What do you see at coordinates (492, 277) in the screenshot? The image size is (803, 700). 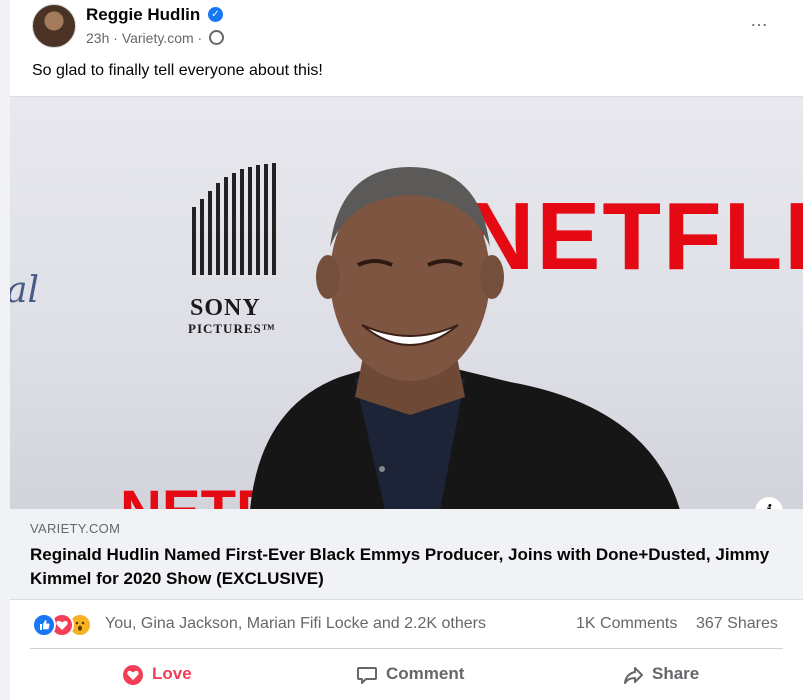 I see `person-ear-right` at bounding box center [492, 277].